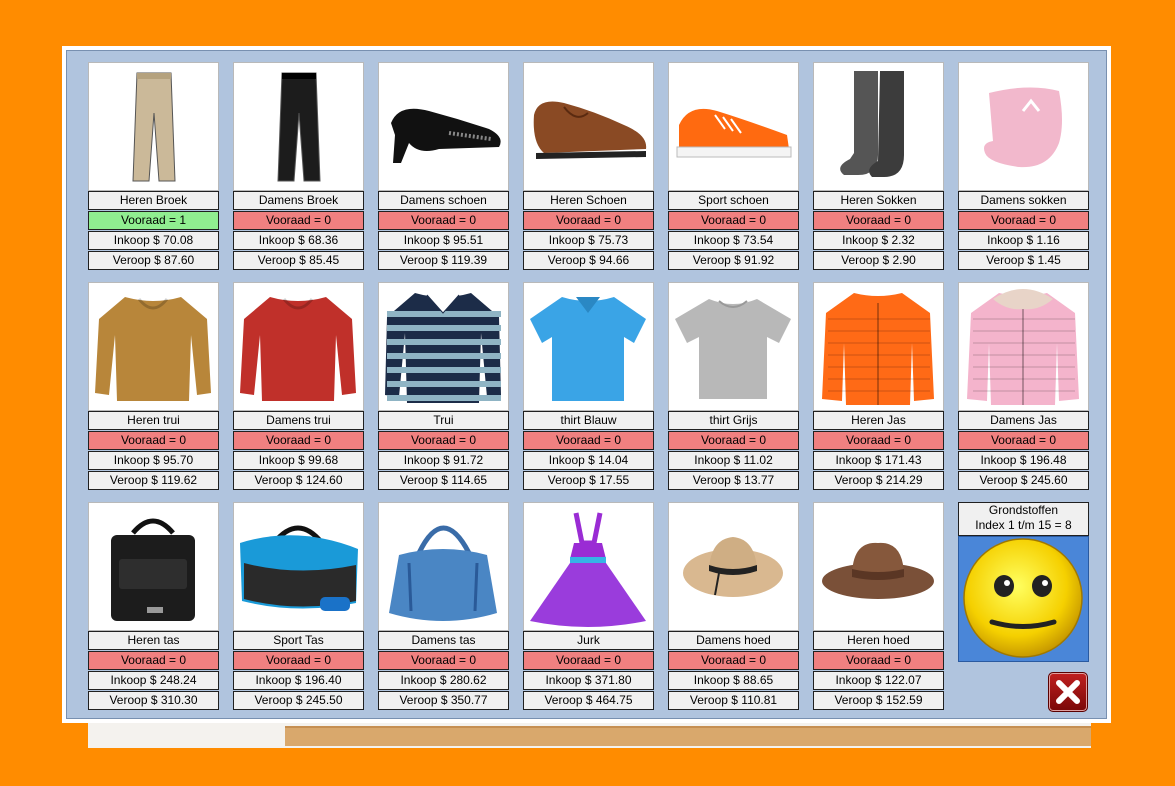 Image resolution: width=1175 pixels, height=786 pixels. Describe the element at coordinates (443, 200) in the screenshot. I see `product-name: Damens schoen` at that location.